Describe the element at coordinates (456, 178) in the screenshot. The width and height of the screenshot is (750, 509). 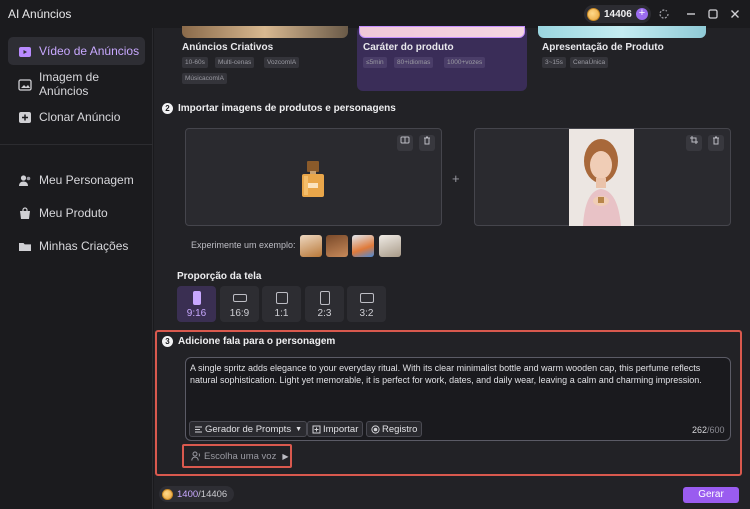
I see `plus-icon: +` at that location.